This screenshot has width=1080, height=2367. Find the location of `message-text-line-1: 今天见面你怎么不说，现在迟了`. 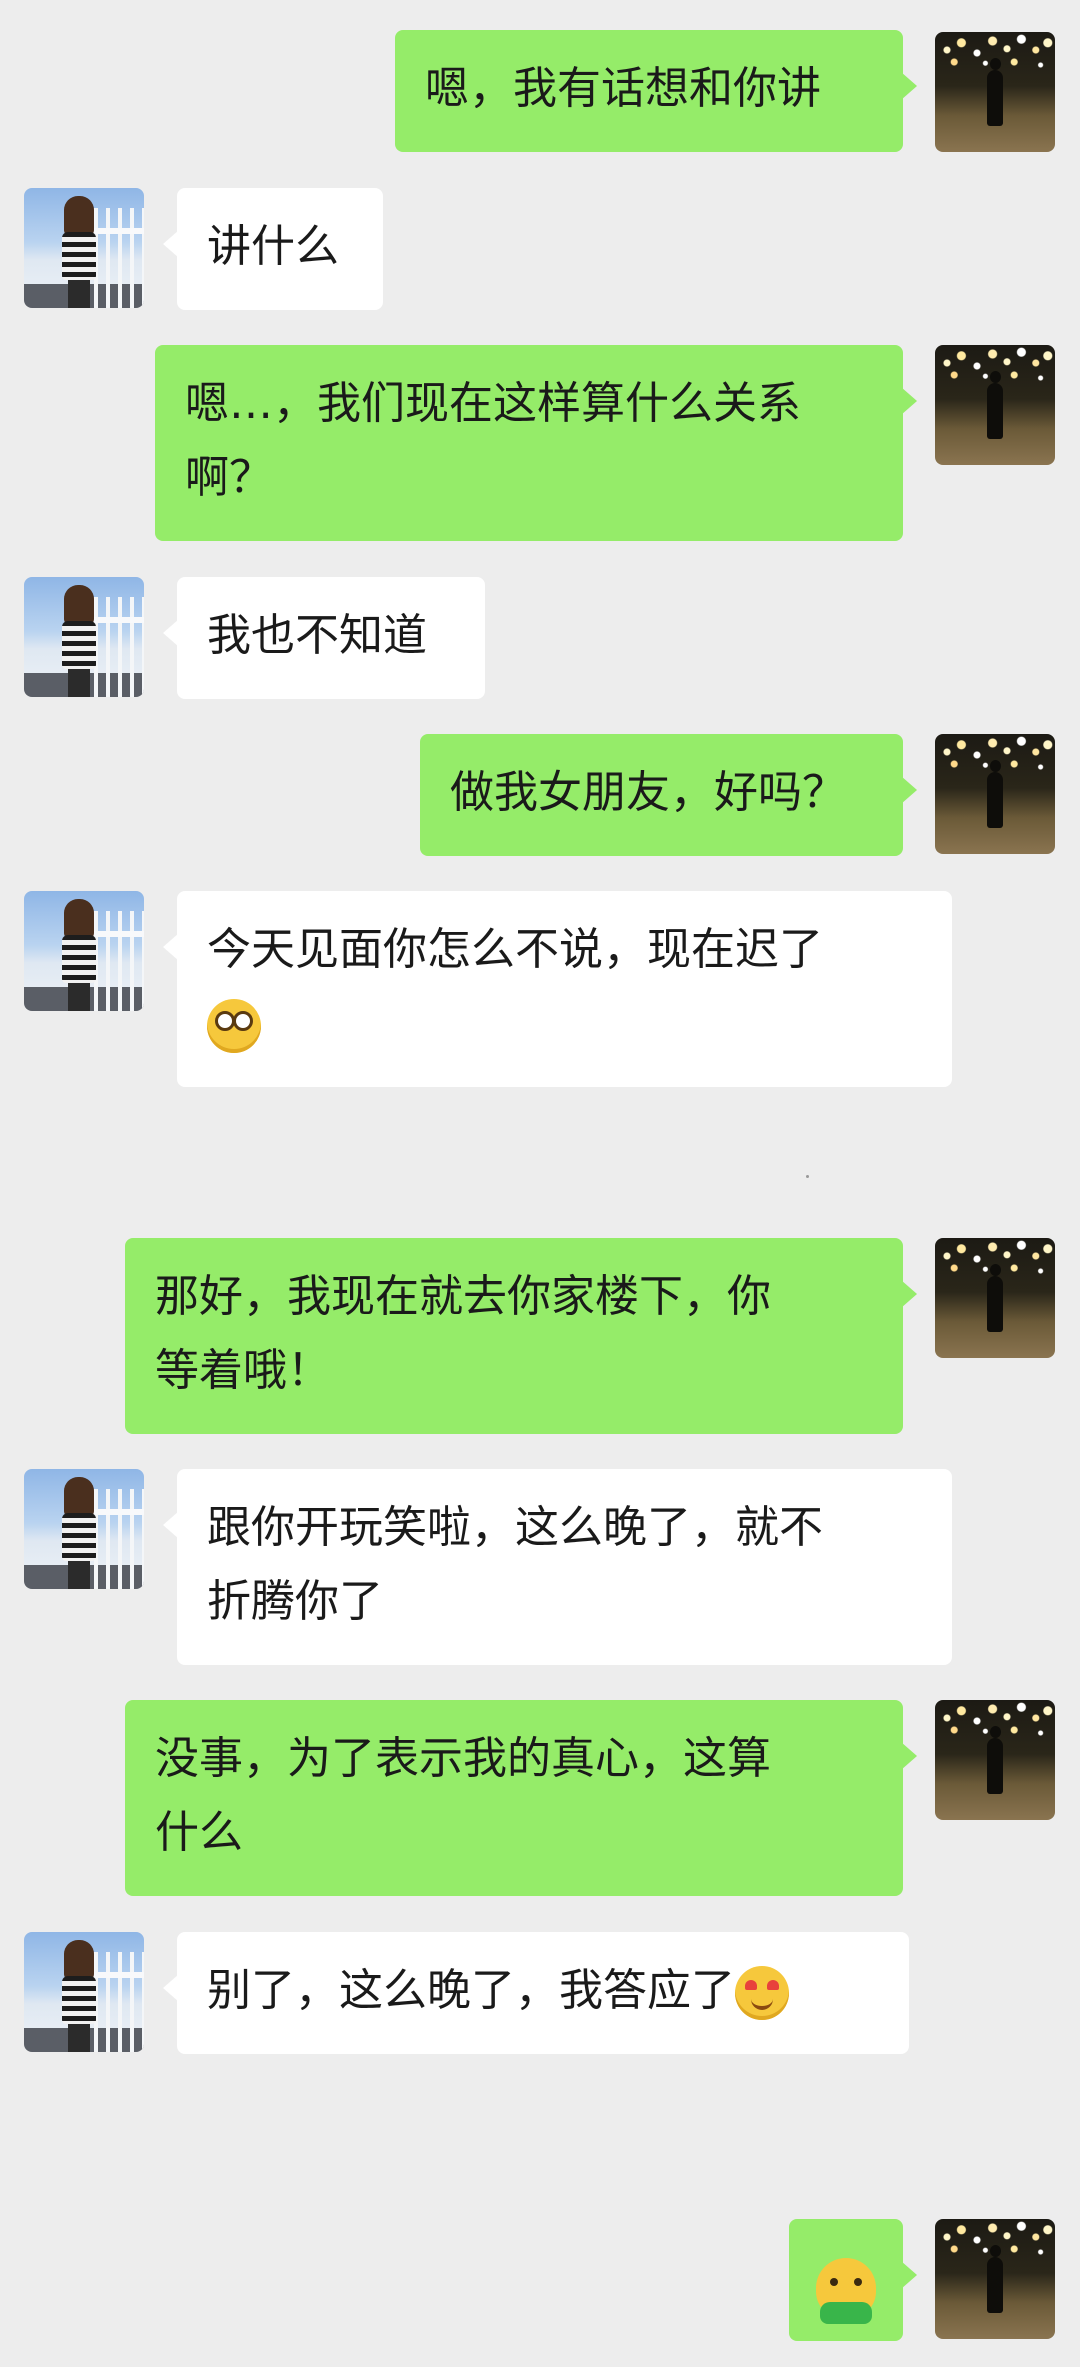

message-text-line-1: 今天见面你怎么不说，现在迟了 is located at coordinates (515, 949).